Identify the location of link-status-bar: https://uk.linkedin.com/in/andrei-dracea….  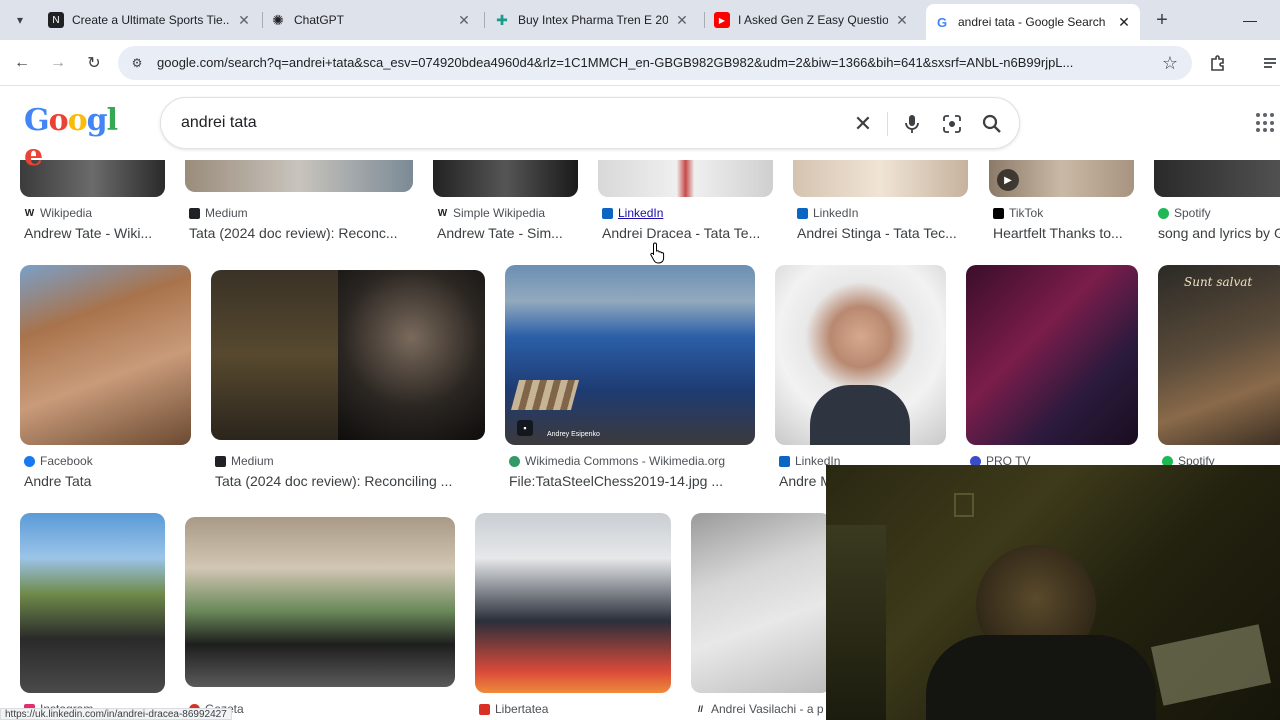
(116, 714).